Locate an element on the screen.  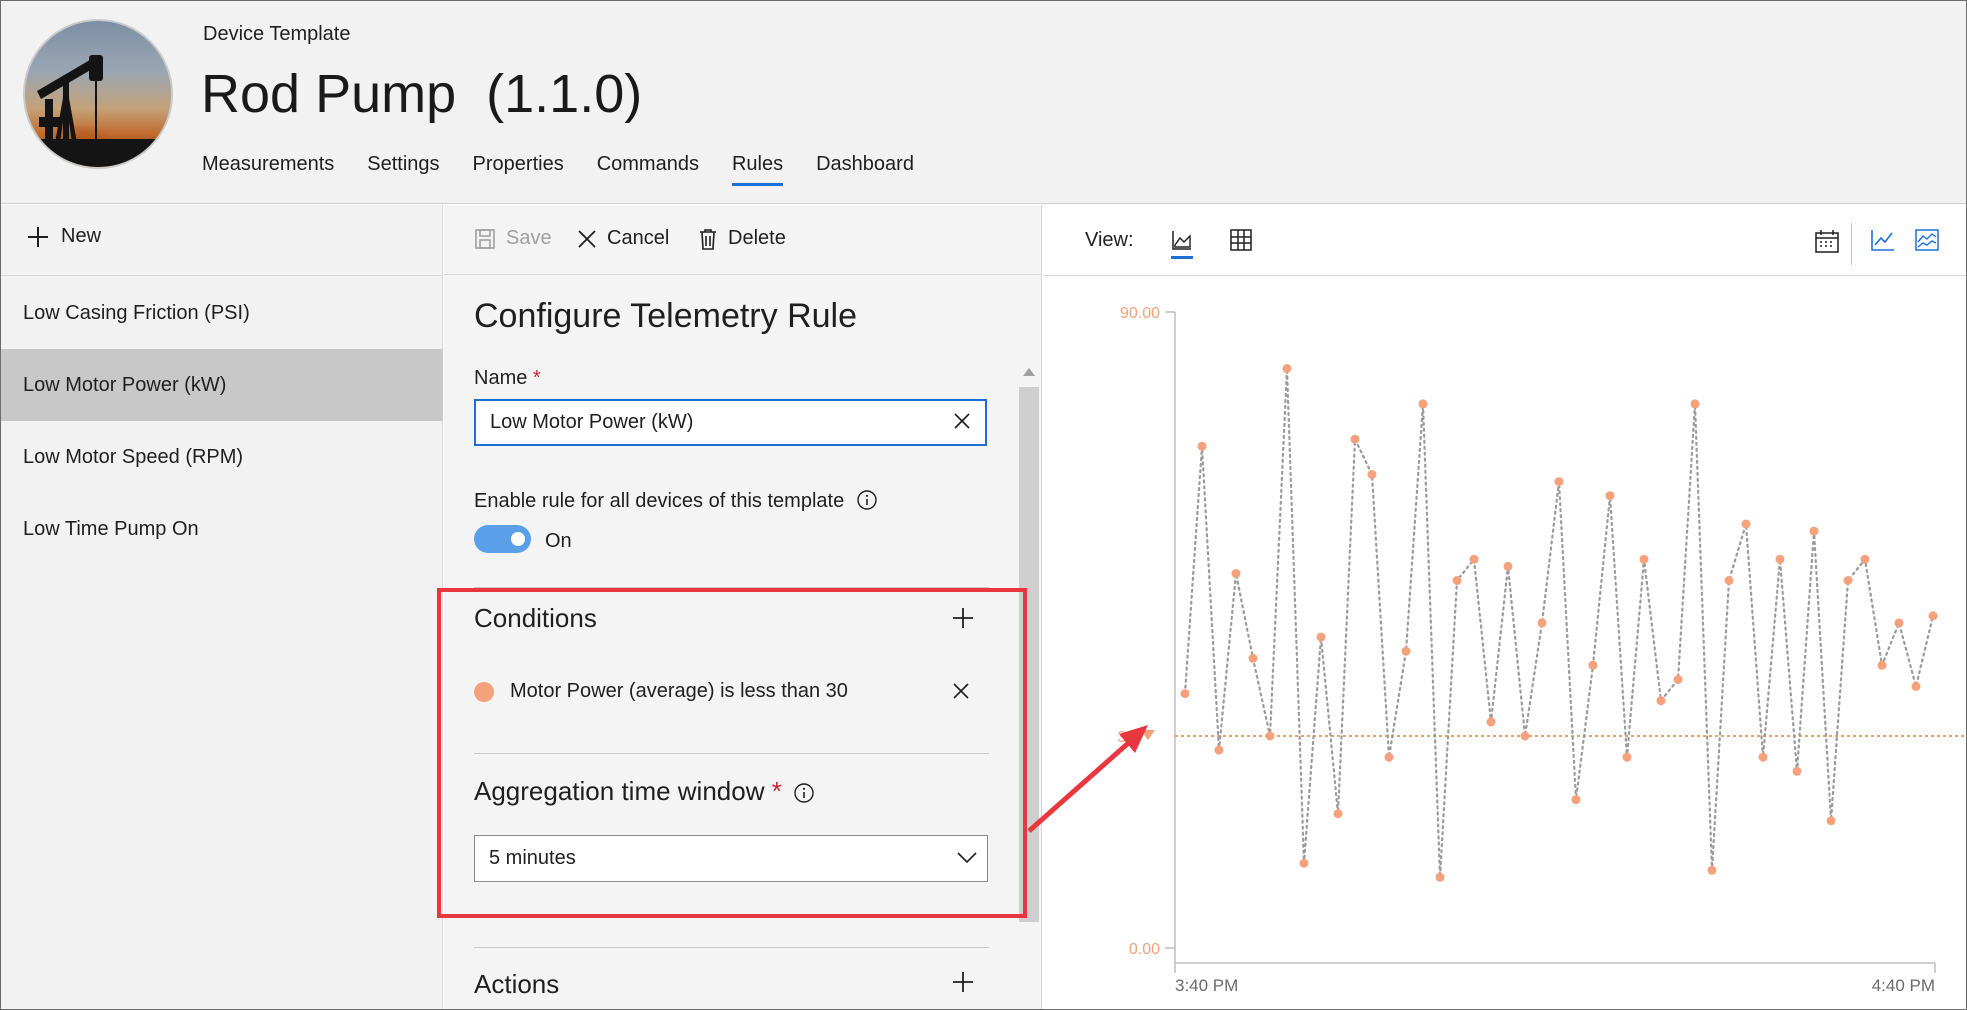
annotation-arrow is located at coordinates (1087, 779).